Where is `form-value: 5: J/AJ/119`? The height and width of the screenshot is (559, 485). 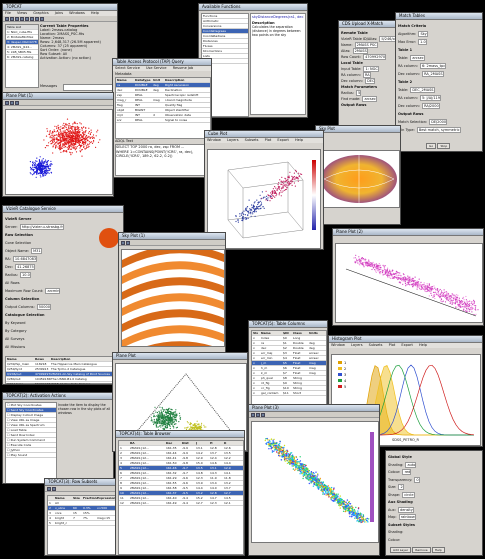
form-value: 5: J/AJ/119 is located at coordinates (430, 98).